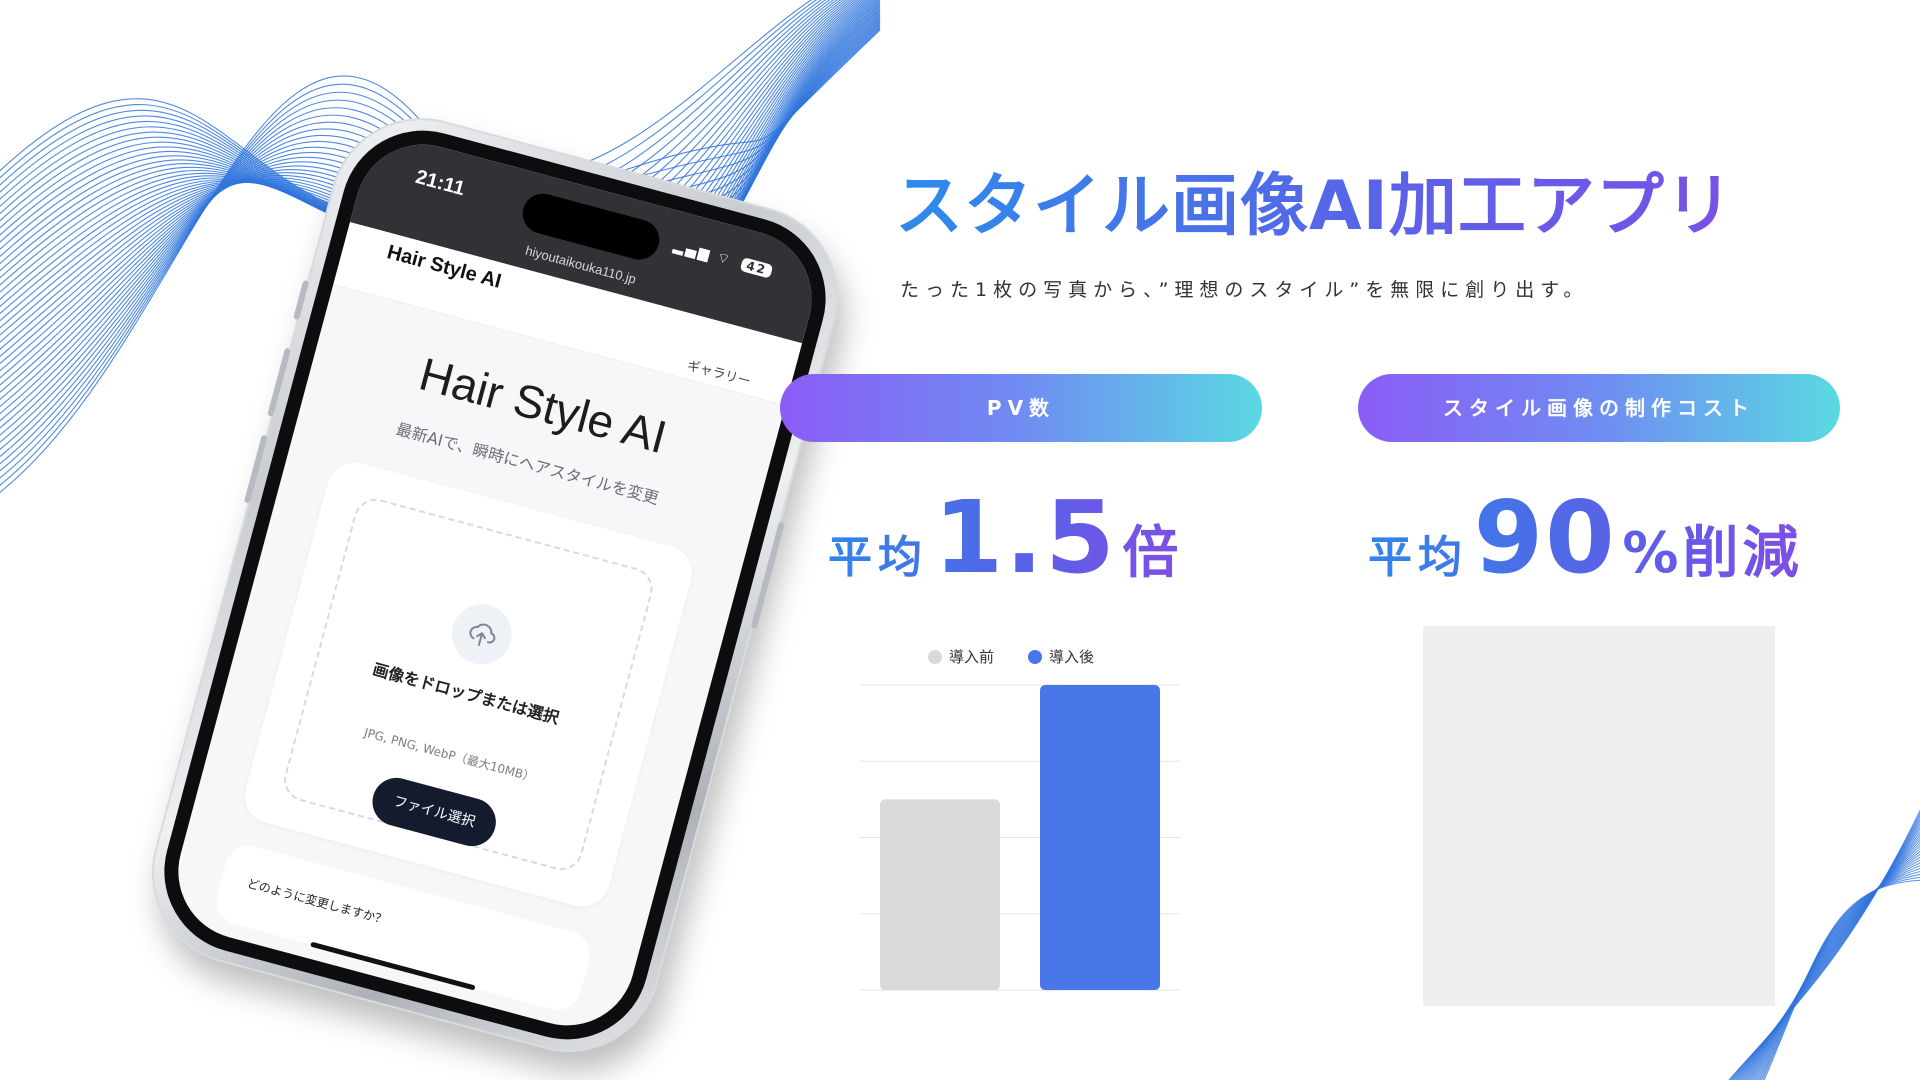 The image size is (1920, 1080). What do you see at coordinates (482, 634) in the screenshot?
I see `upload-cloud-icon` at bounding box center [482, 634].